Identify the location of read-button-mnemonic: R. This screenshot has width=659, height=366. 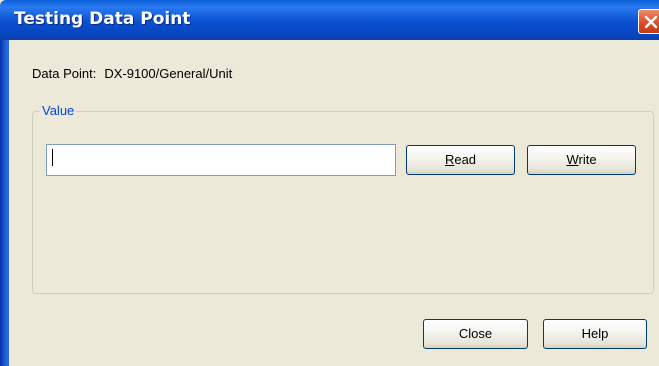
(449, 159).